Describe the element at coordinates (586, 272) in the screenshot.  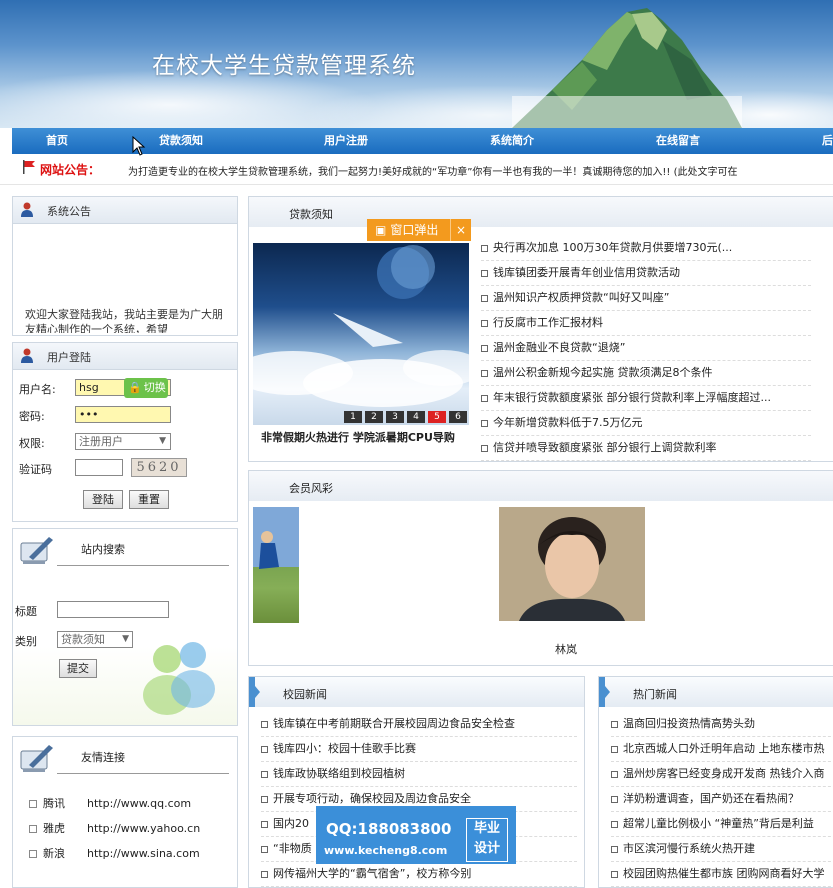
I see `news-title: 钱库镇团委开展青年创业信用贷款活动` at that location.